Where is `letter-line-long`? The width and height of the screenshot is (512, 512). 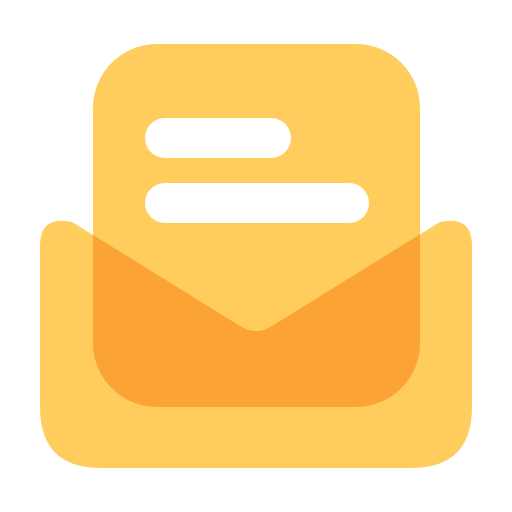 letter-line-long is located at coordinates (257, 203).